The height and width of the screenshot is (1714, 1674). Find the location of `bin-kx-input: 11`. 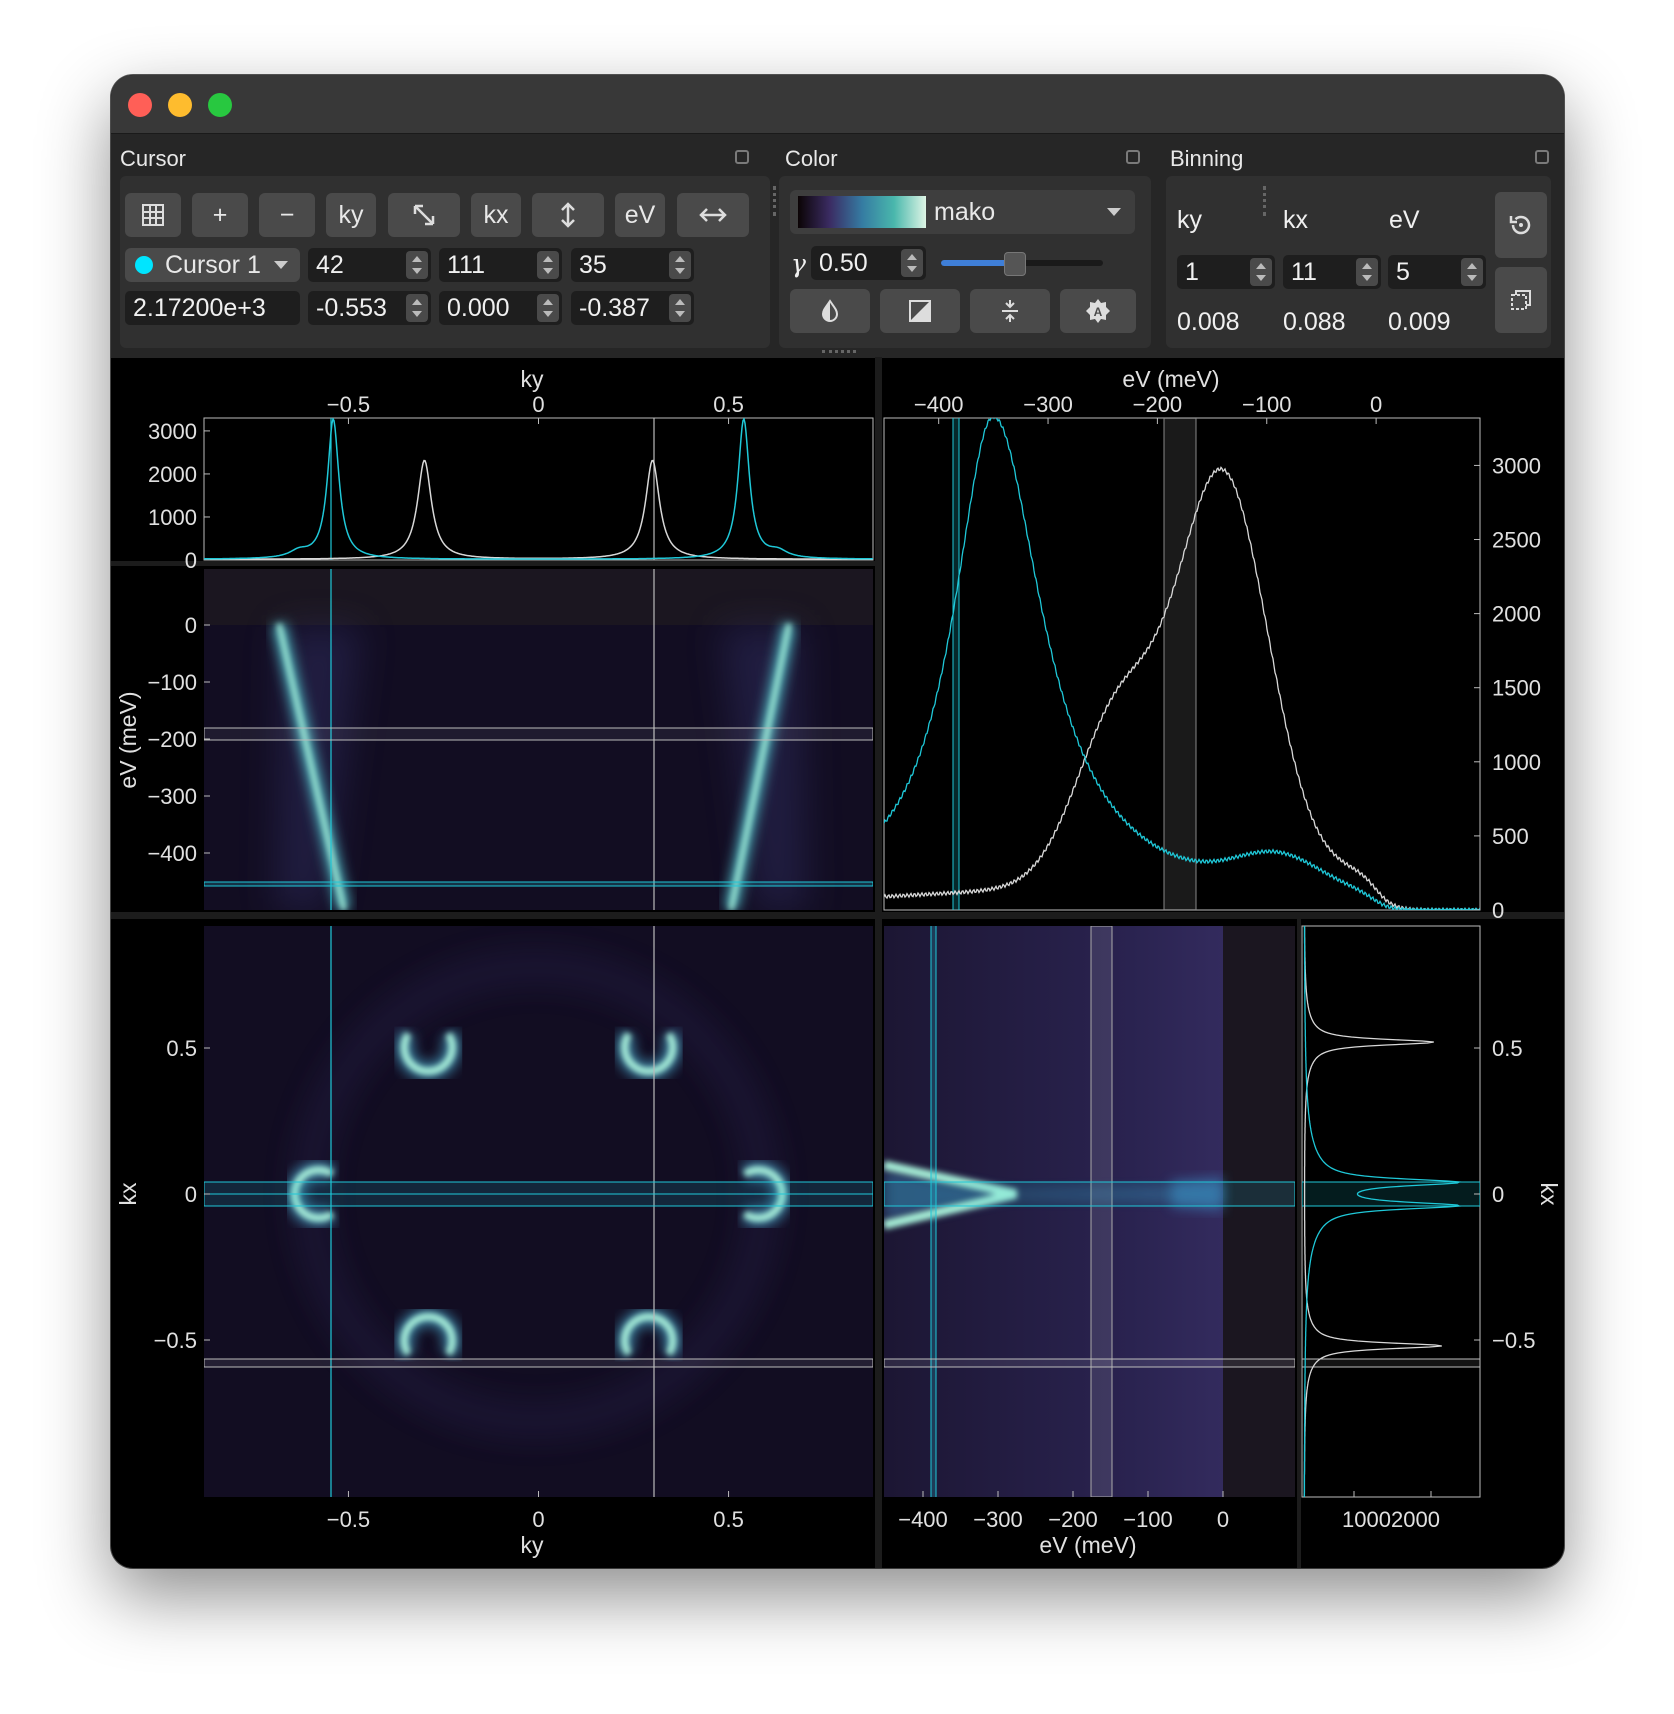

bin-kx-input: 11 is located at coordinates (1332, 272).